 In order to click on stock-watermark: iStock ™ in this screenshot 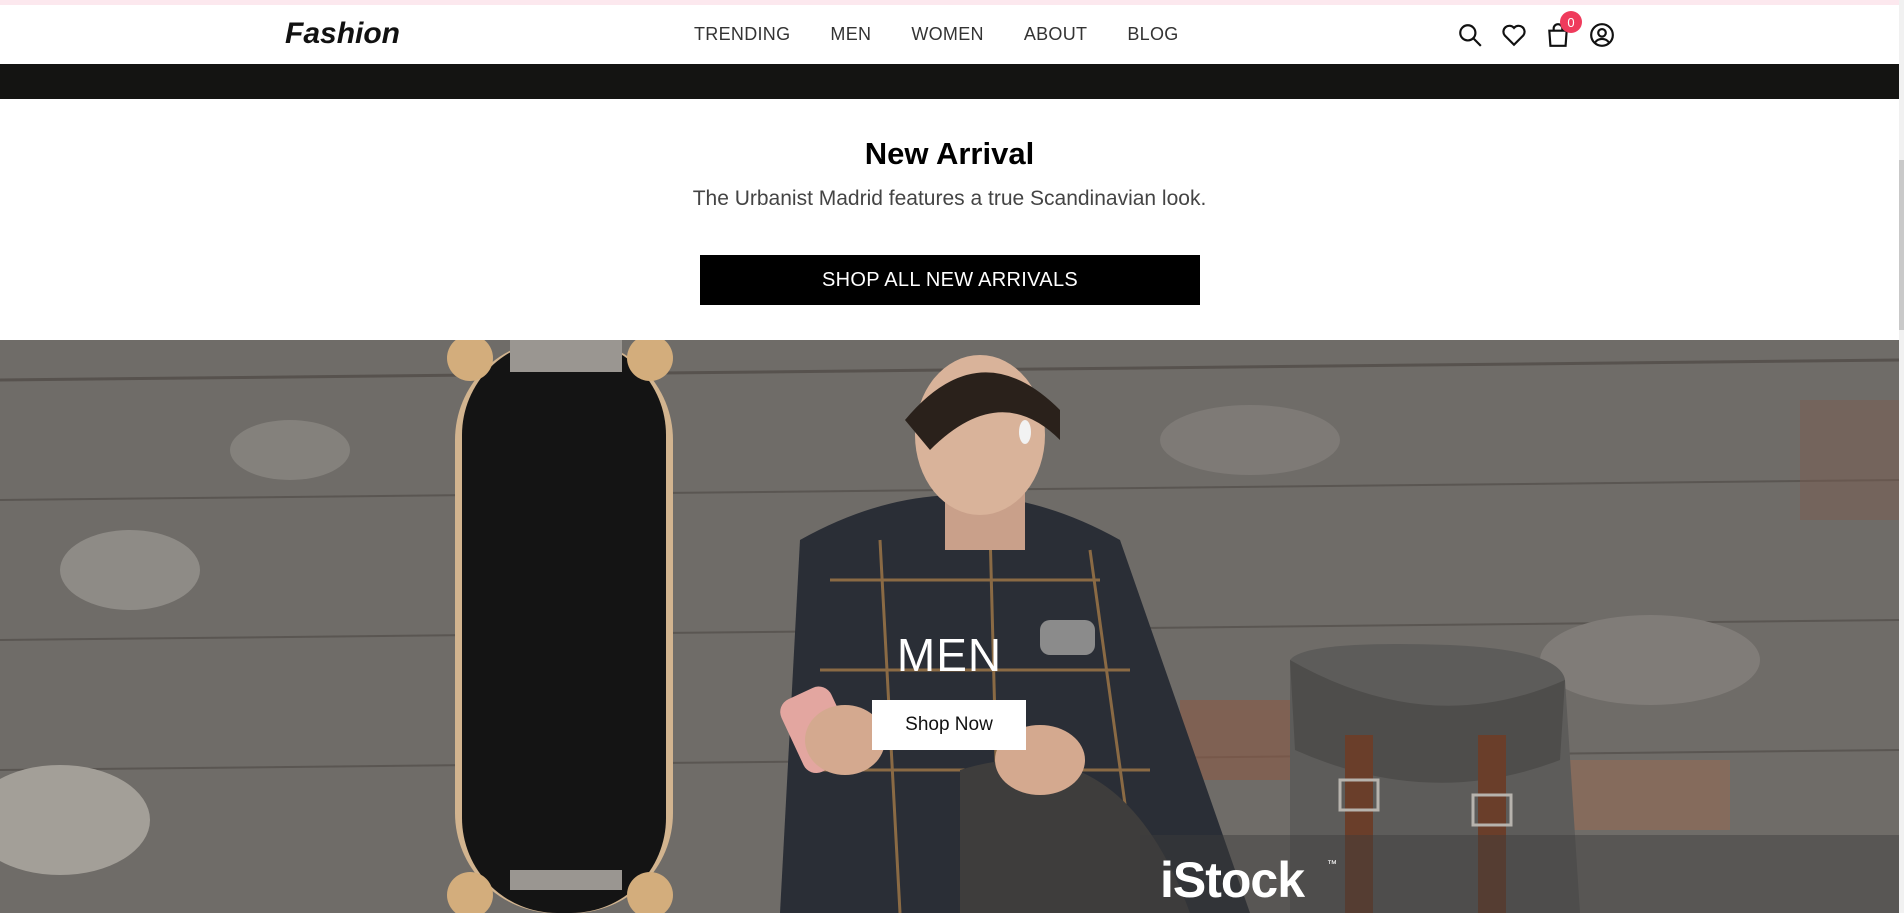, I will do `click(1519, 874)`.